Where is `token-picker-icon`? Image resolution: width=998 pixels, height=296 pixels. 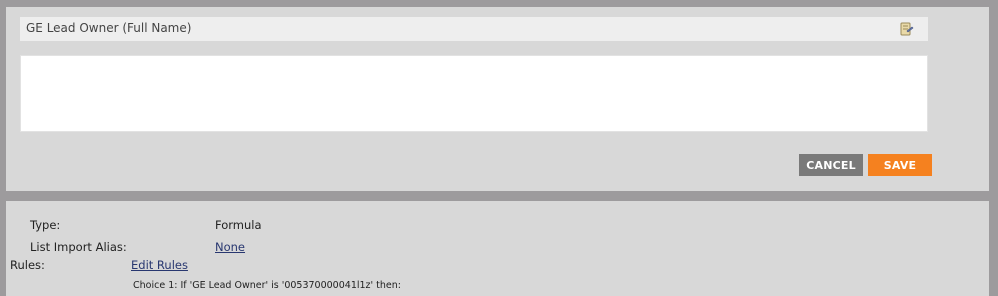 token-picker-icon is located at coordinates (906, 29).